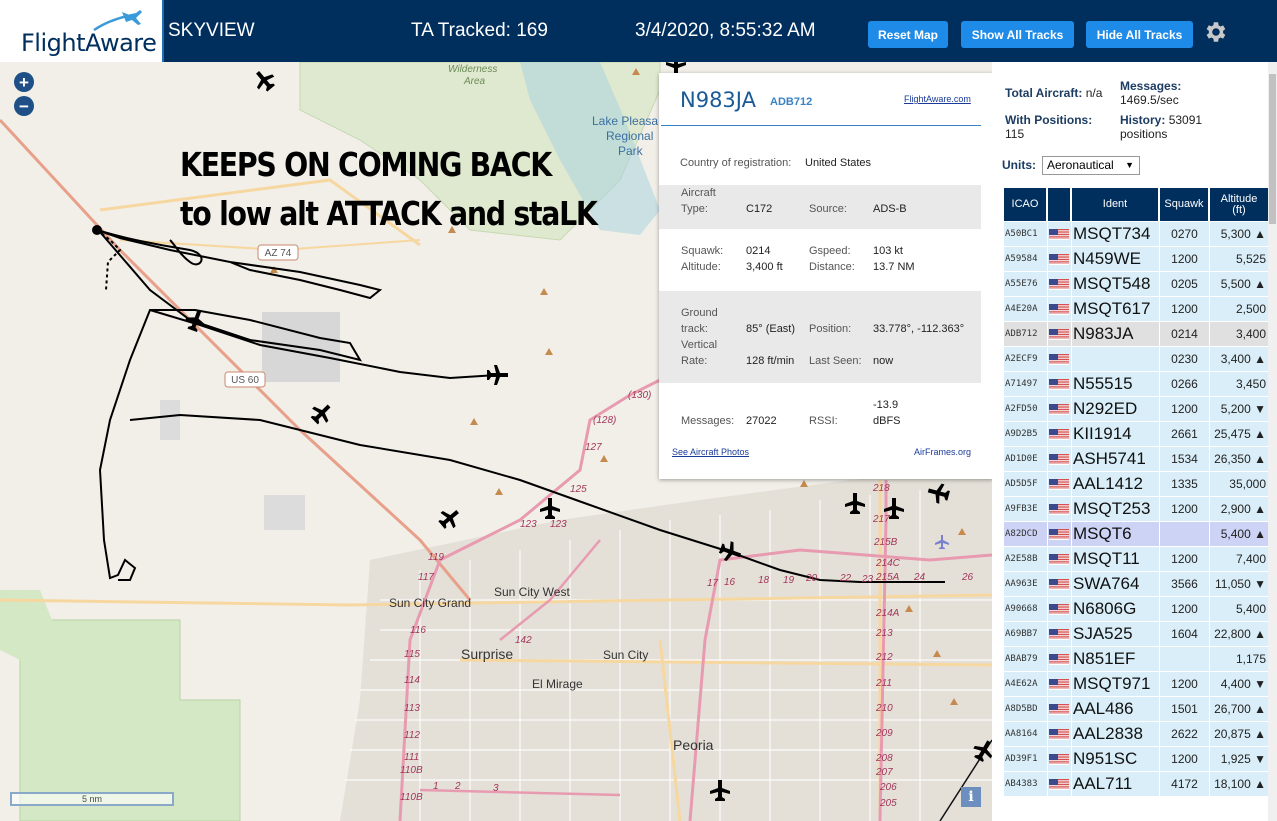 The height and width of the screenshot is (821, 1277). Describe the element at coordinates (1106, 558) in the screenshot. I see `row-ident: MSQT11` at that location.